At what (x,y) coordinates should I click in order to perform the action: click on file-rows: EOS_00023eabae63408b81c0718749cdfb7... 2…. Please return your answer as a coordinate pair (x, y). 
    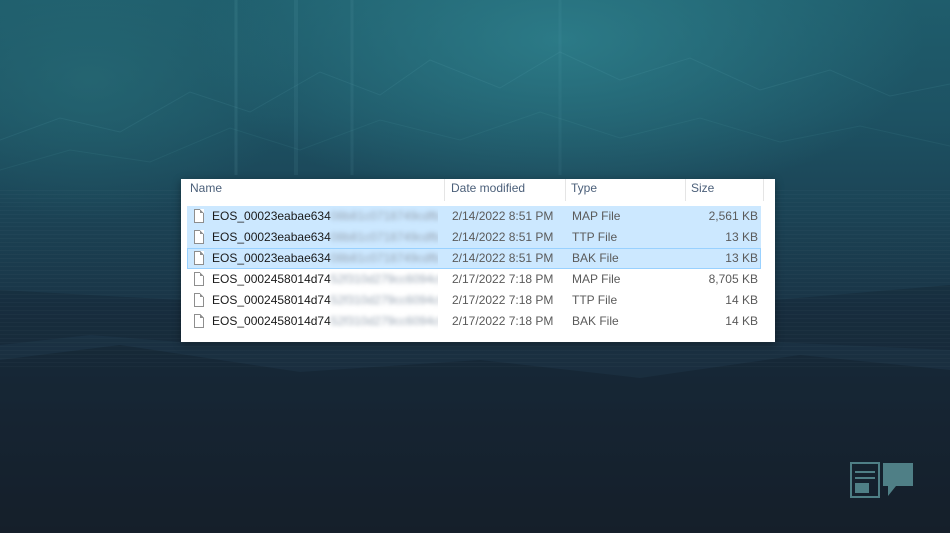
    Looking at the image, I should click on (474, 269).